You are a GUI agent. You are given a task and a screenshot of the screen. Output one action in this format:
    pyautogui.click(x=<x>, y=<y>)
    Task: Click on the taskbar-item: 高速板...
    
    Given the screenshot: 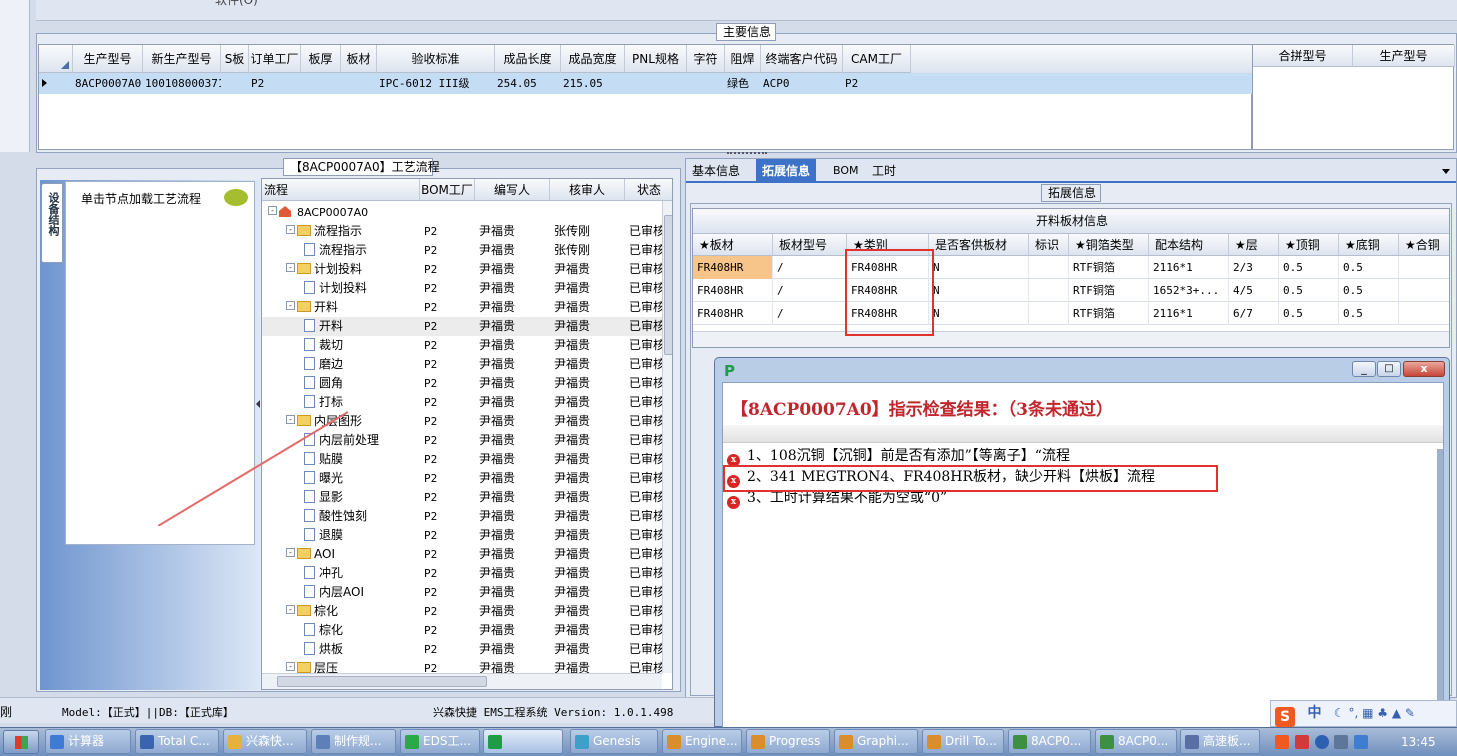 What is the action you would take?
    pyautogui.click(x=1220, y=741)
    